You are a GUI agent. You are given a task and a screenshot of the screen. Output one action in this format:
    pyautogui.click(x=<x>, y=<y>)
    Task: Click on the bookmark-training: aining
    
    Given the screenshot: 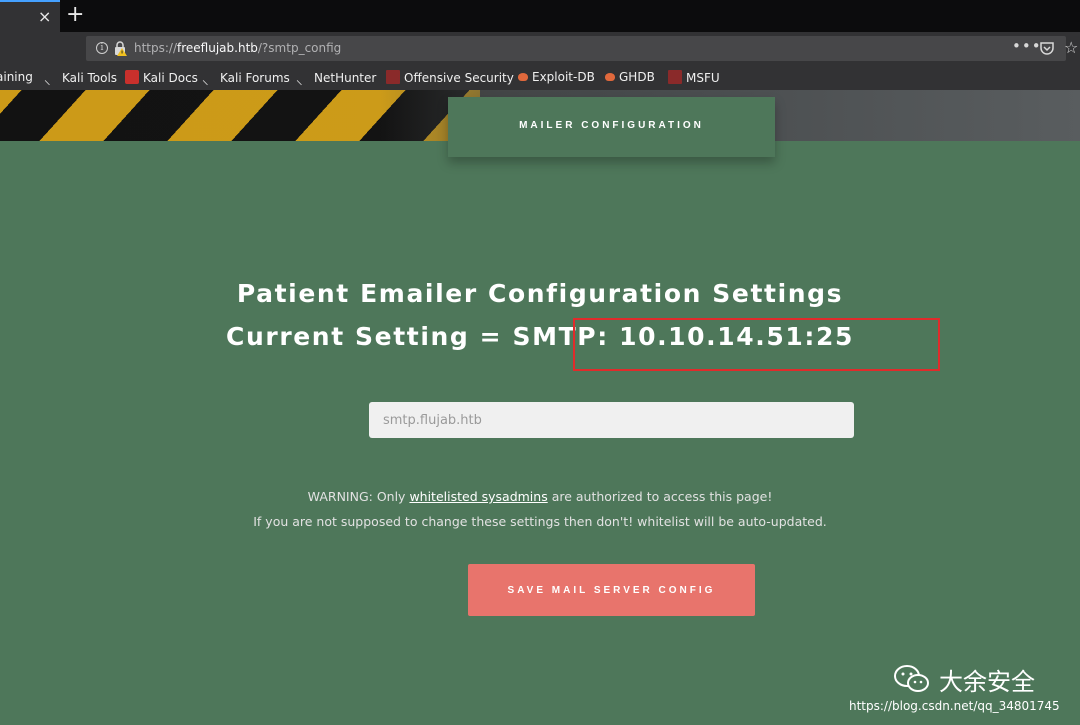 What is the action you would take?
    pyautogui.click(x=16, y=77)
    